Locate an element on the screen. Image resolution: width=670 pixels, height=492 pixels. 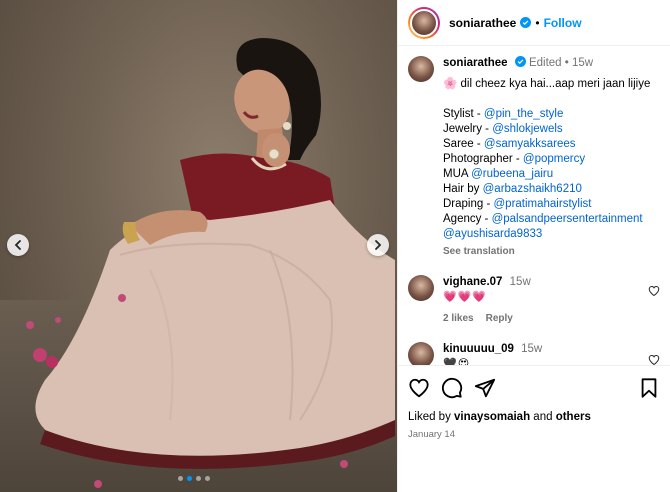
credit-line: Hair by @arbazshaikh6210 is located at coordinates (512, 189).